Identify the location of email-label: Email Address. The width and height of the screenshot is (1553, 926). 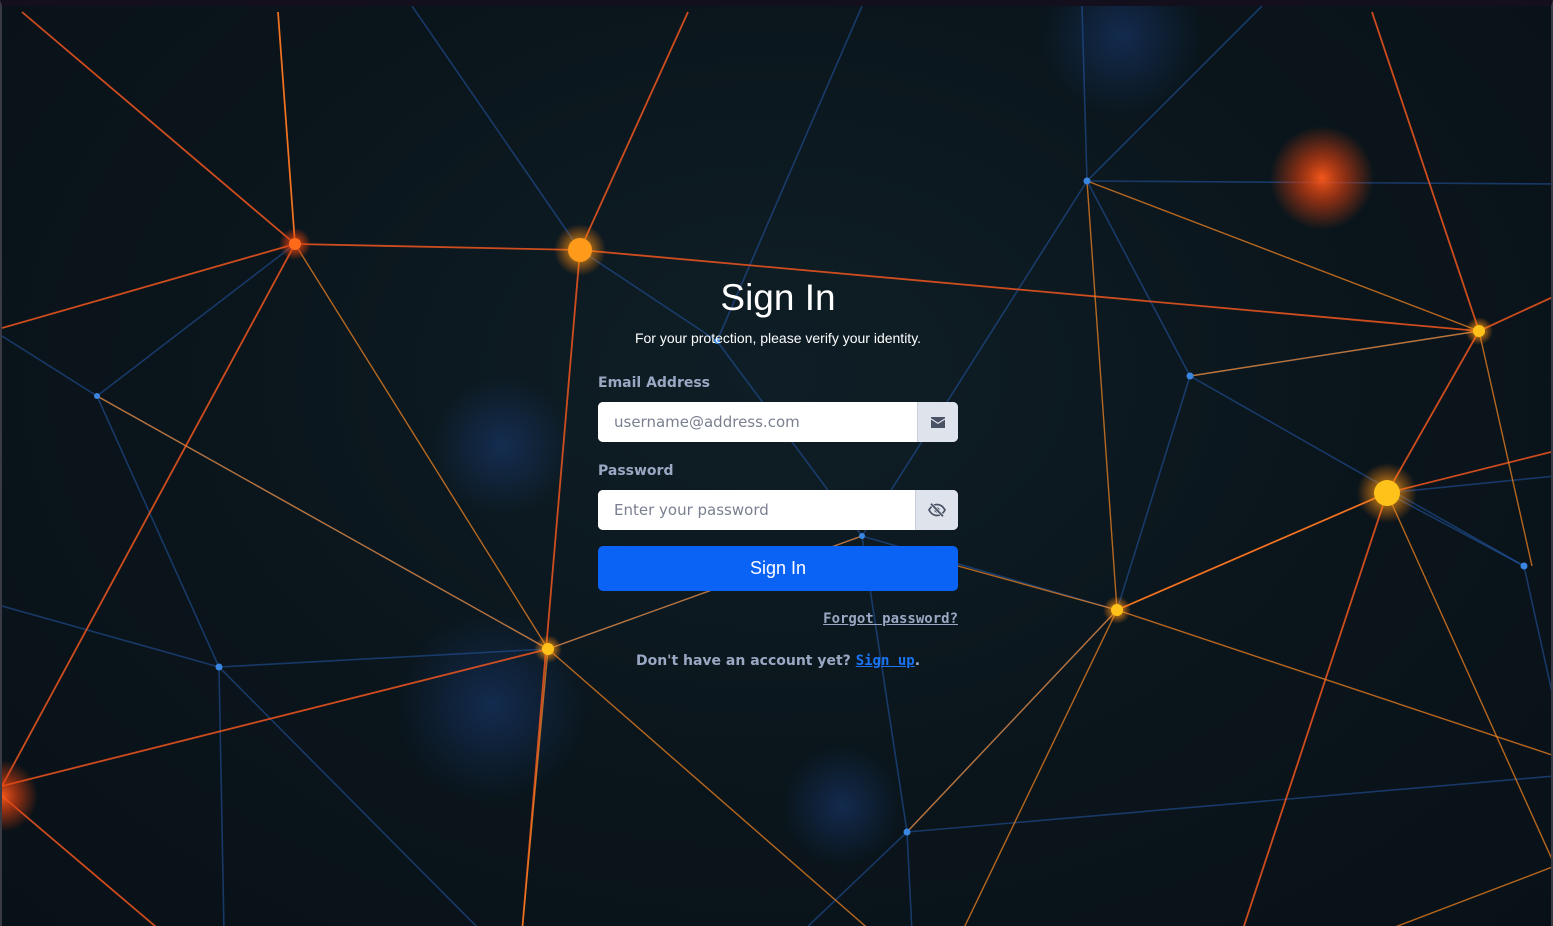
(654, 383).